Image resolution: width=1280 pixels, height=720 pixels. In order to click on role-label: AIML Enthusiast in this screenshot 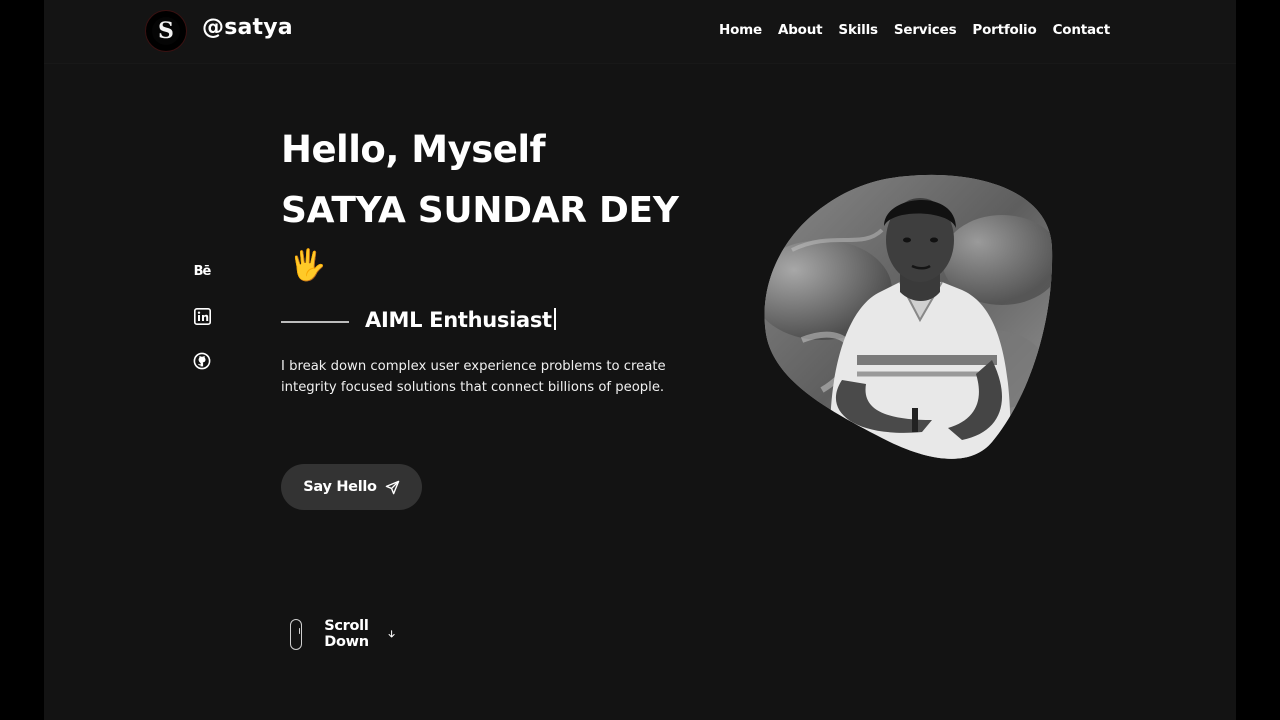, I will do `click(458, 320)`.